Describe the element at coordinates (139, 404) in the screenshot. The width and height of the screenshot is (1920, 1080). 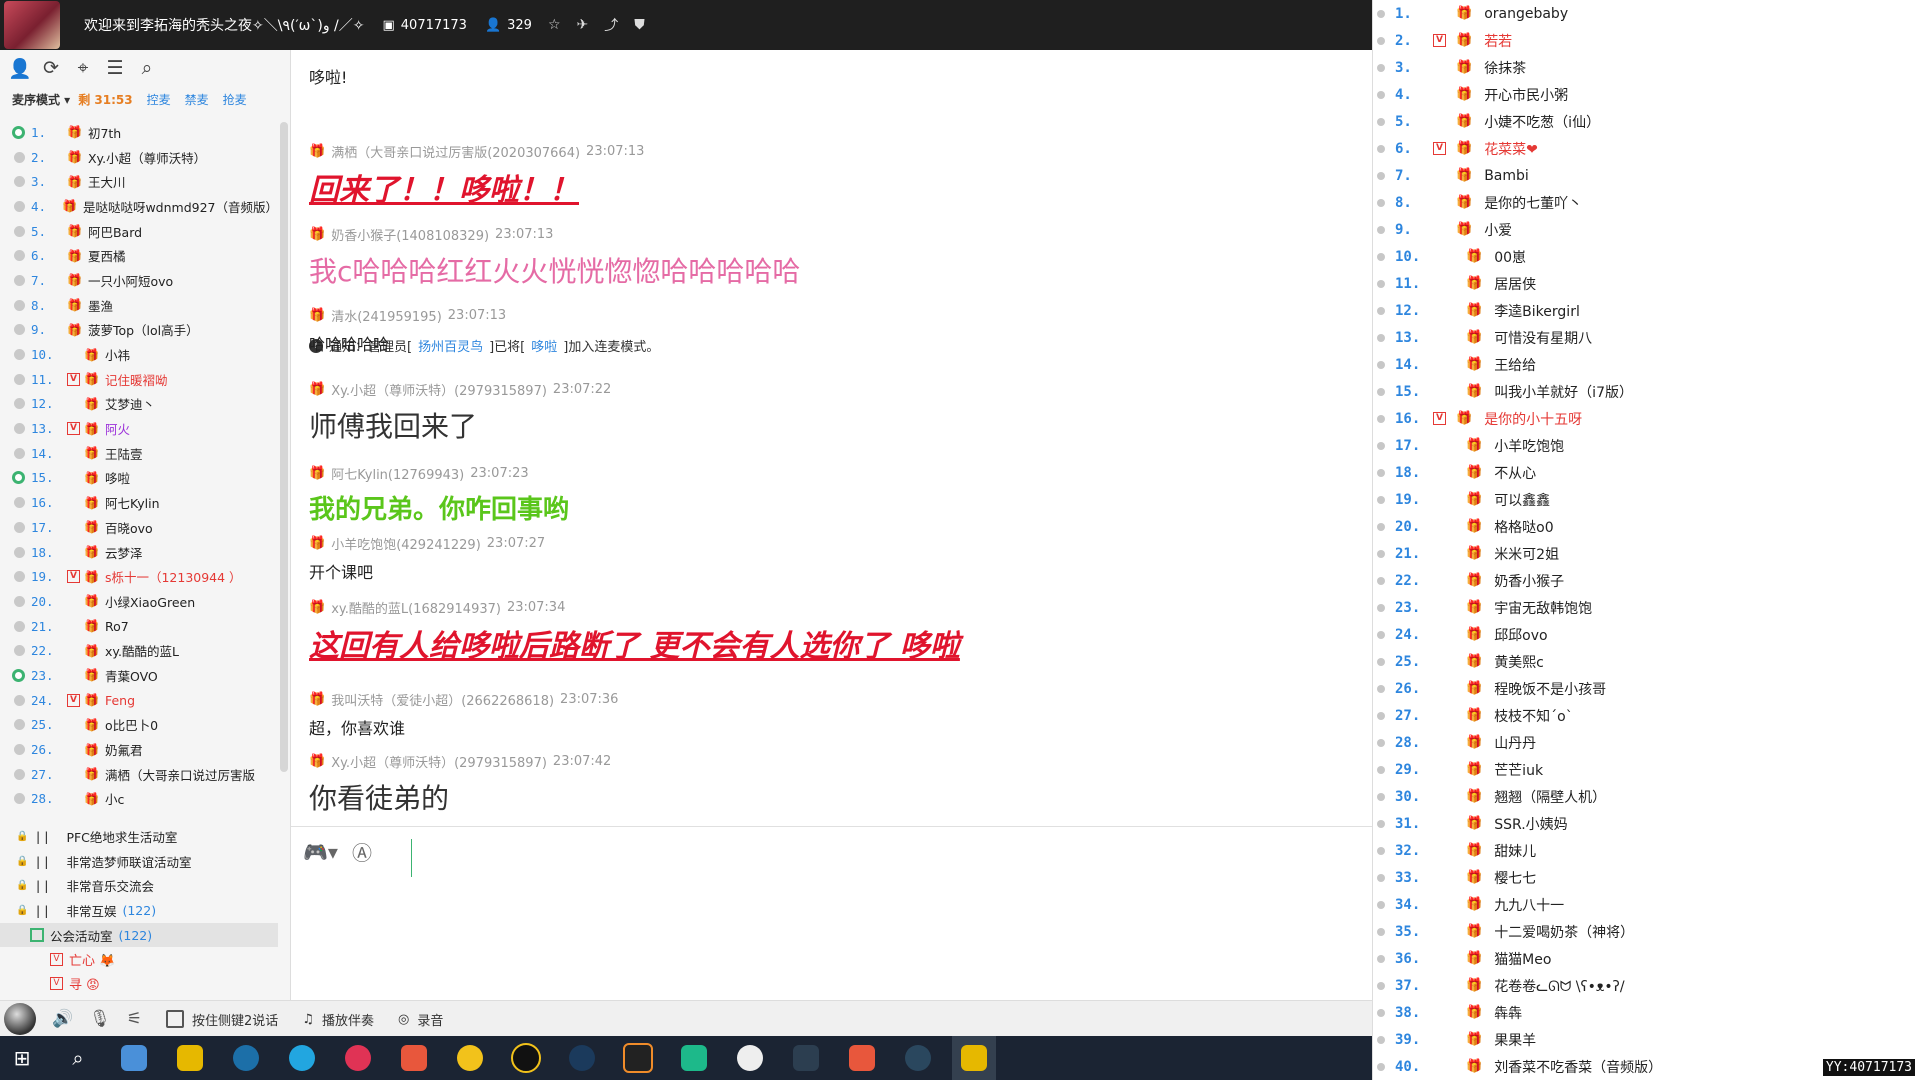
I see `mic-queue-item: 12. 🎁 艾梦迪丶` at that location.